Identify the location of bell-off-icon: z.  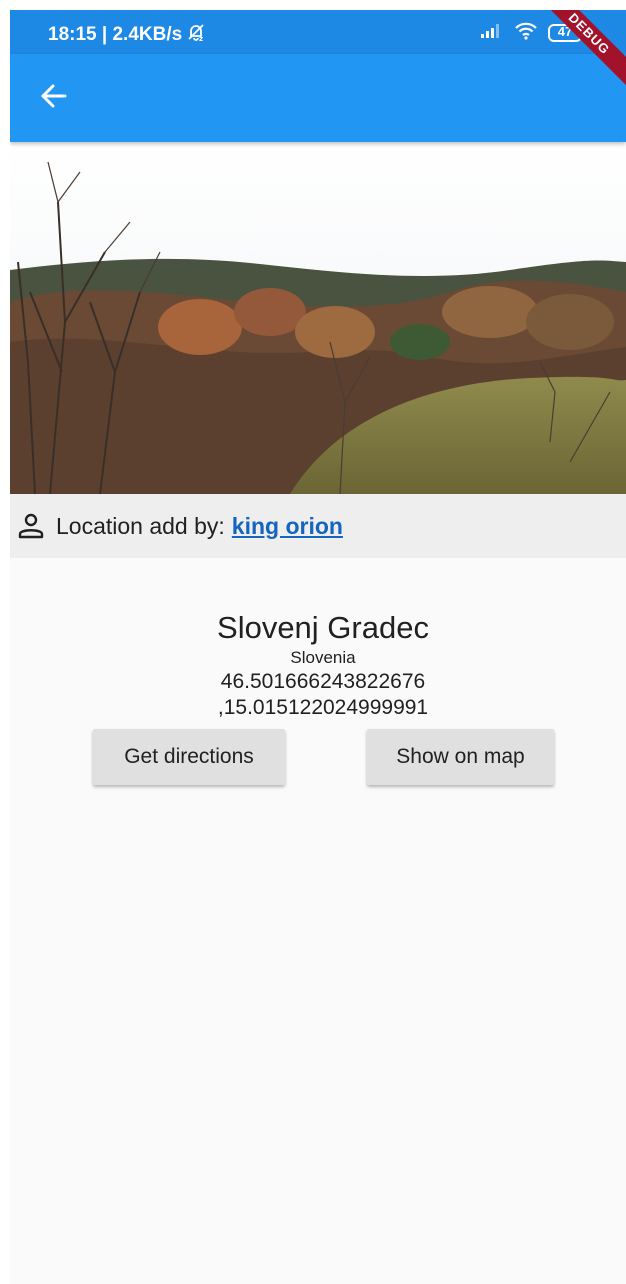
(196, 35).